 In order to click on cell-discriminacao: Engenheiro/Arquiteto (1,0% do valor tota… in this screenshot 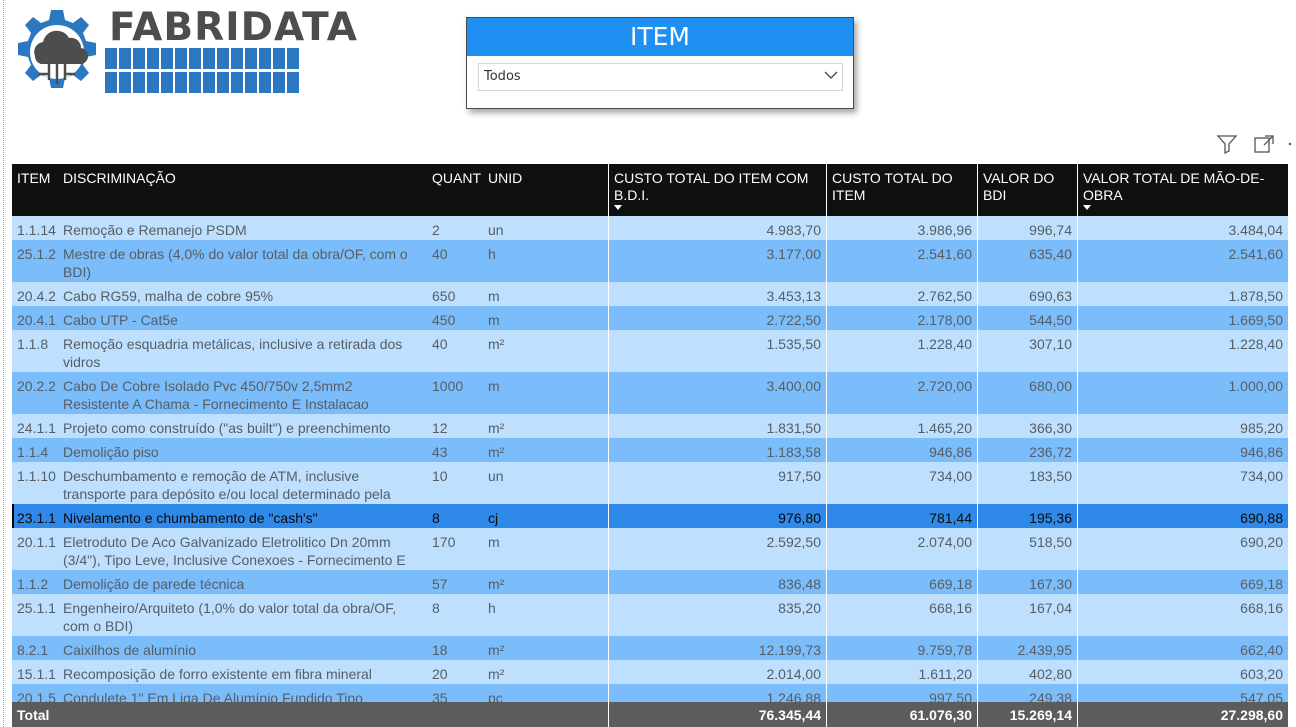, I will do `click(230, 617)`.